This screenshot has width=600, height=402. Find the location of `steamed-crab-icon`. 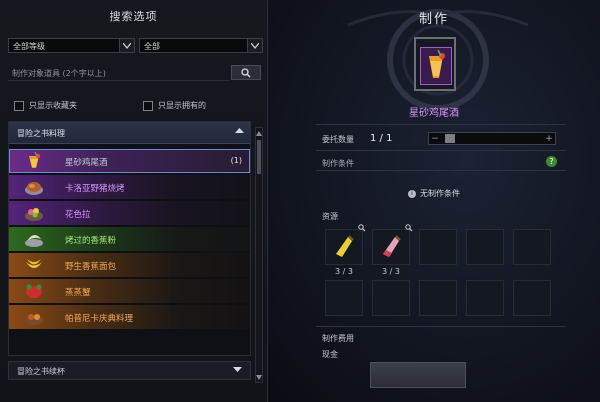

steamed-crab-icon is located at coordinates (34, 291).